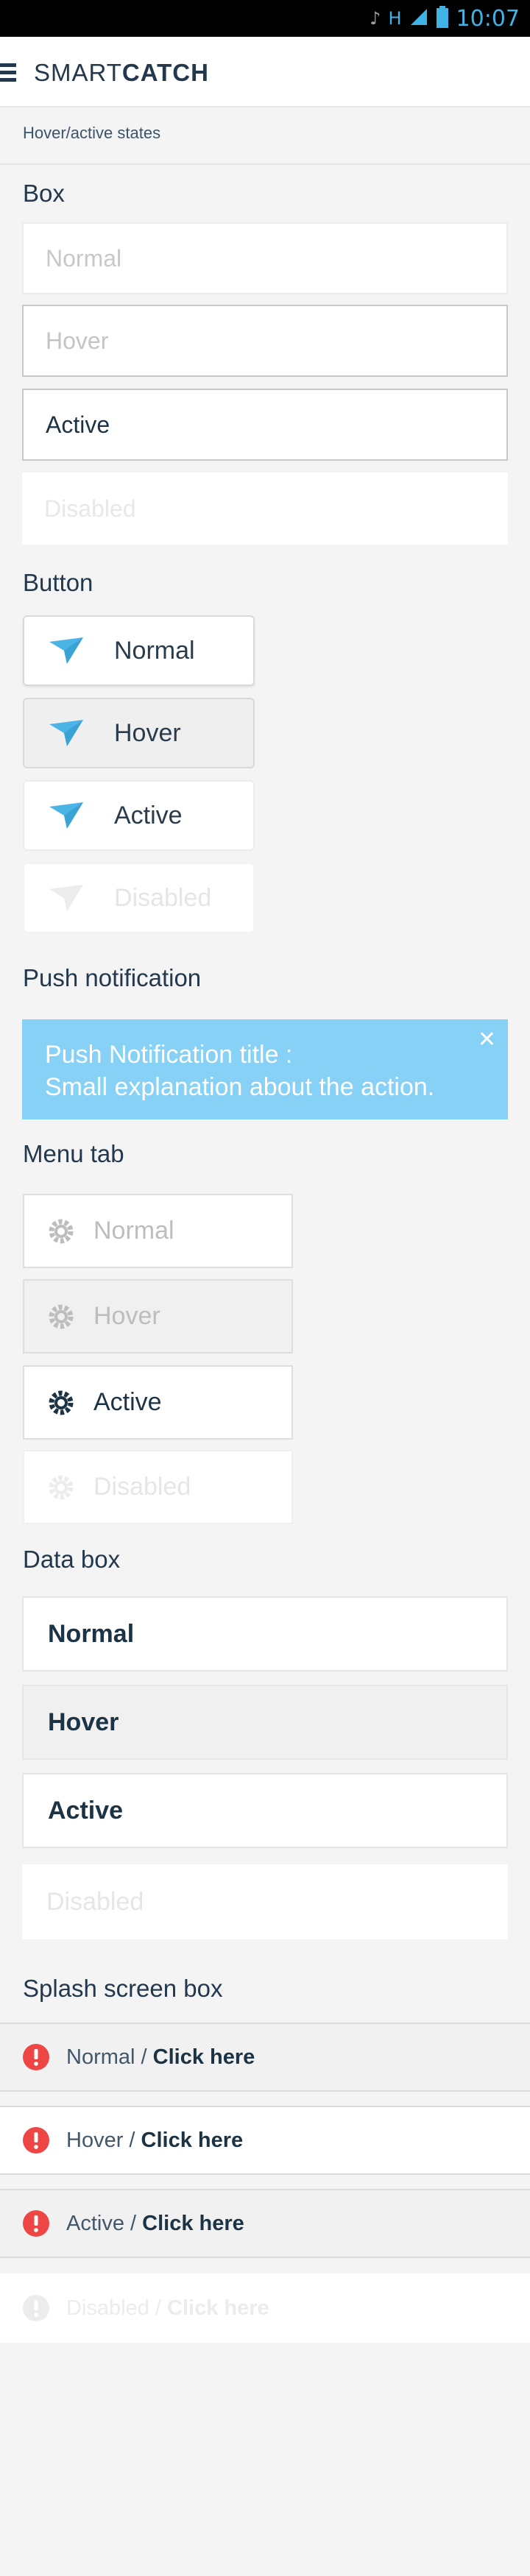  Describe the element at coordinates (44, 193) in the screenshot. I see `section-title-box: Box` at that location.